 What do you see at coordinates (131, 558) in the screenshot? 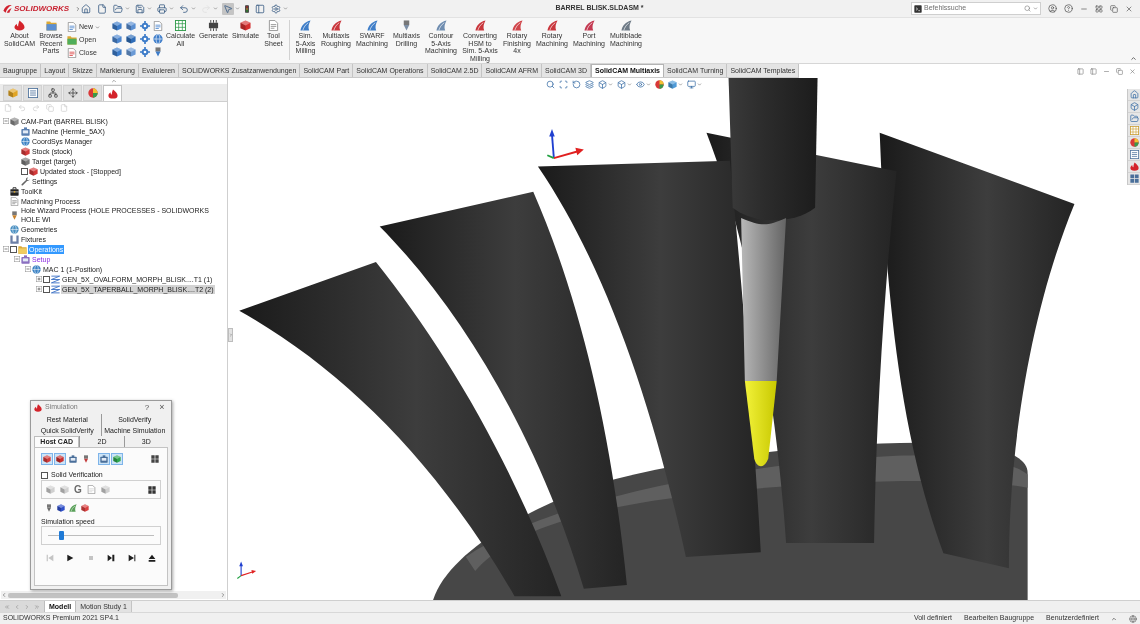
I see `skip-end-icon` at bounding box center [131, 558].